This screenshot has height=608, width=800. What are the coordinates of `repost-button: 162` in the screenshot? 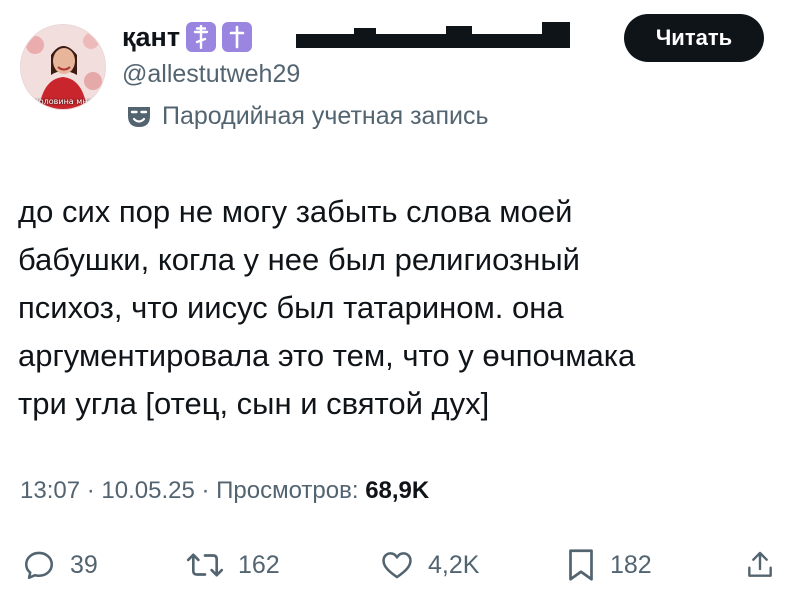 It's located at (233, 565).